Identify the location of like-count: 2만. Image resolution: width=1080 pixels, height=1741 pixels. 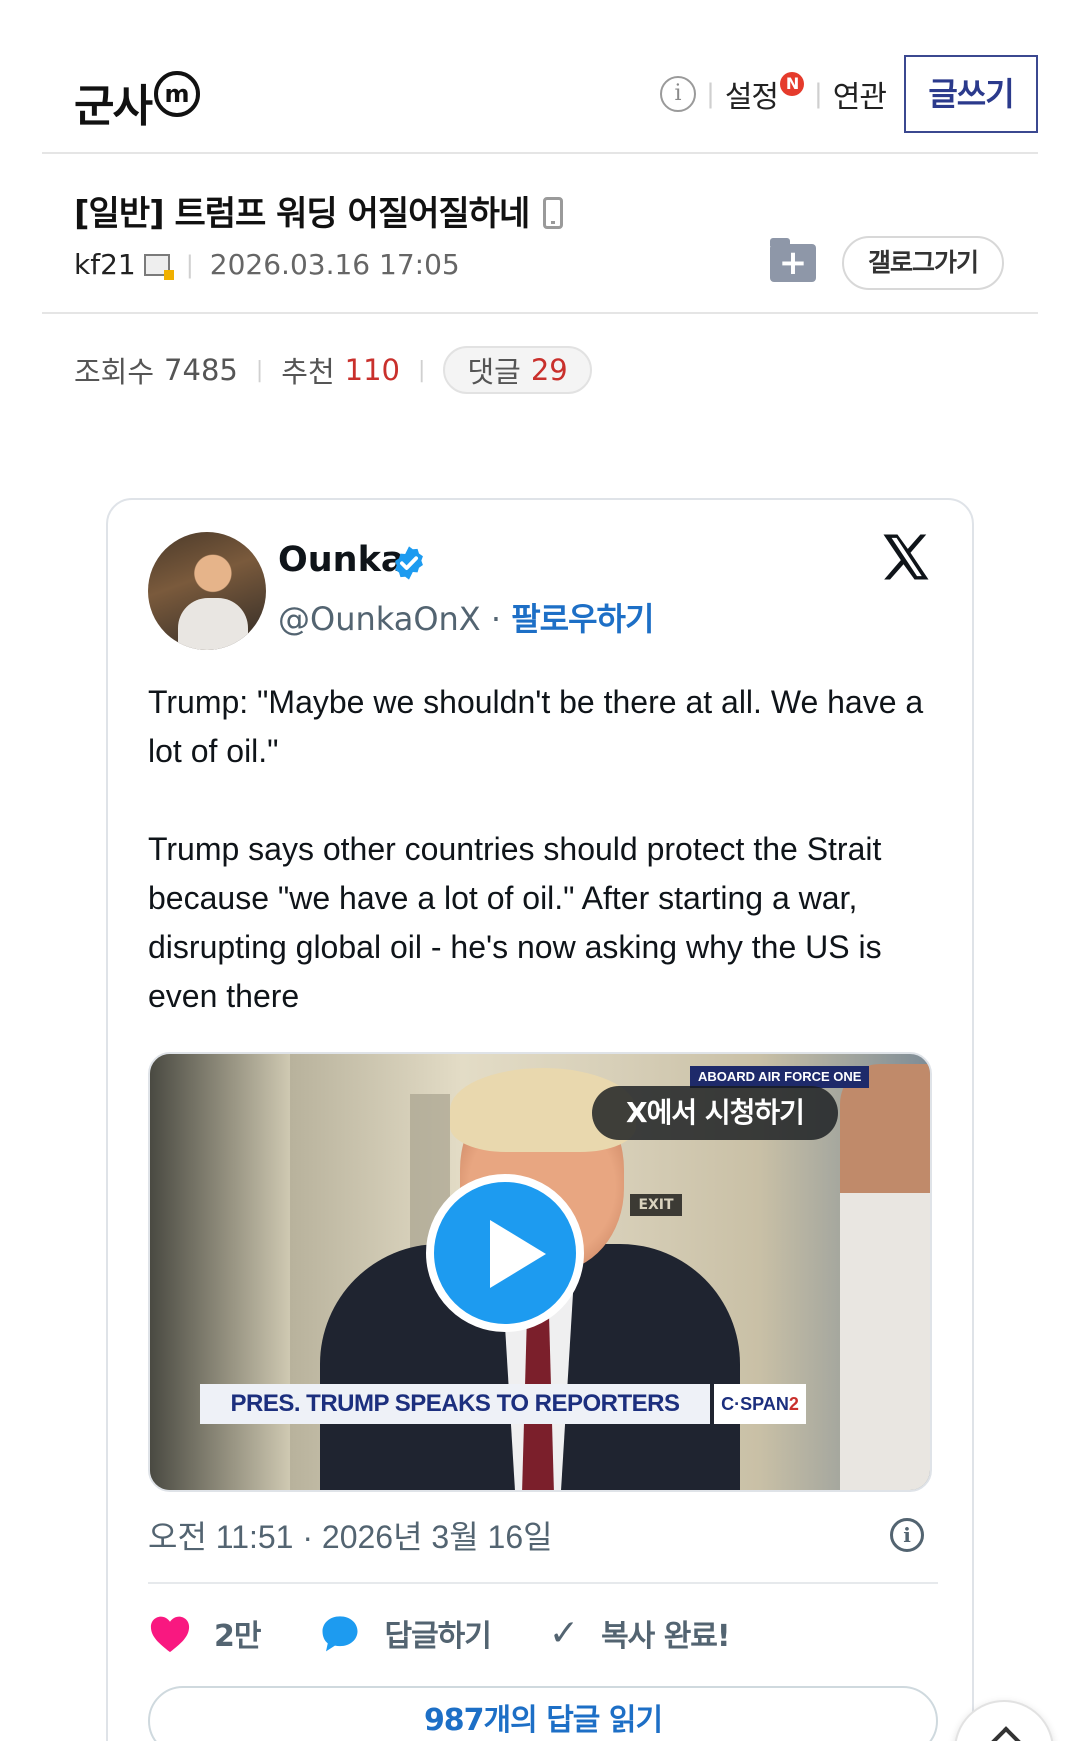
(237, 1636).